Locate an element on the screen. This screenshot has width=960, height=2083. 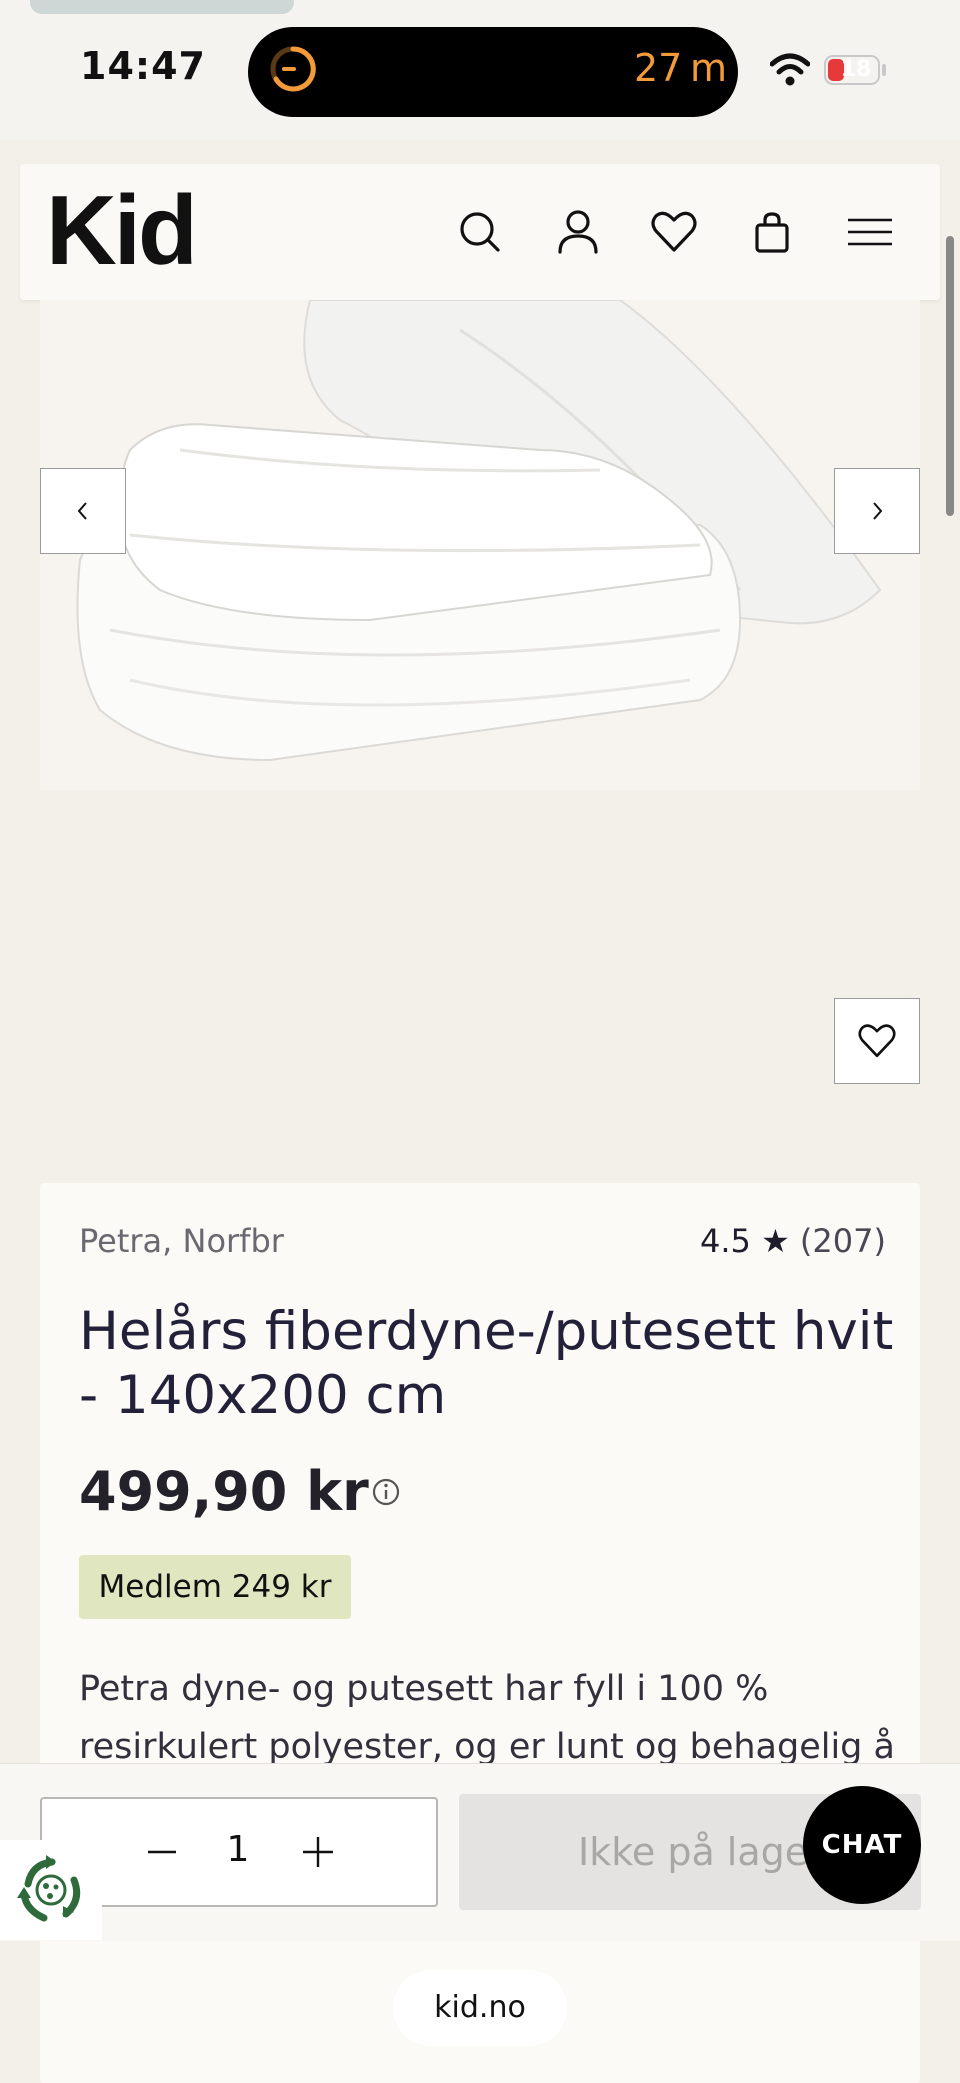
heart-icon is located at coordinates (877, 1041).